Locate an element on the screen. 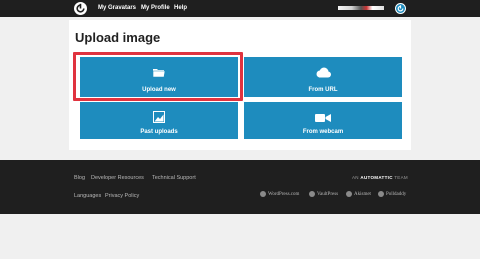 This screenshot has height=259, width=480. footer-link-developer-resources: Developer Resources is located at coordinates (117, 178).